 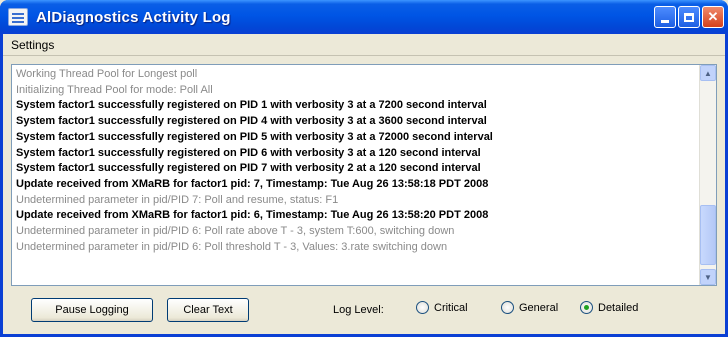 I want to click on radio-detailed-label: Detailed, so click(x=618, y=307).